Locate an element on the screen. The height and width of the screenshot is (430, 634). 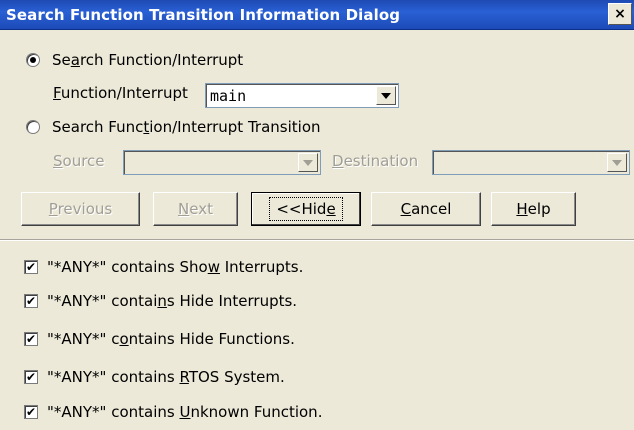
option-hide-interrupts: ✔ "*ANY*" contains Hide Interrupts. is located at coordinates (160, 301).